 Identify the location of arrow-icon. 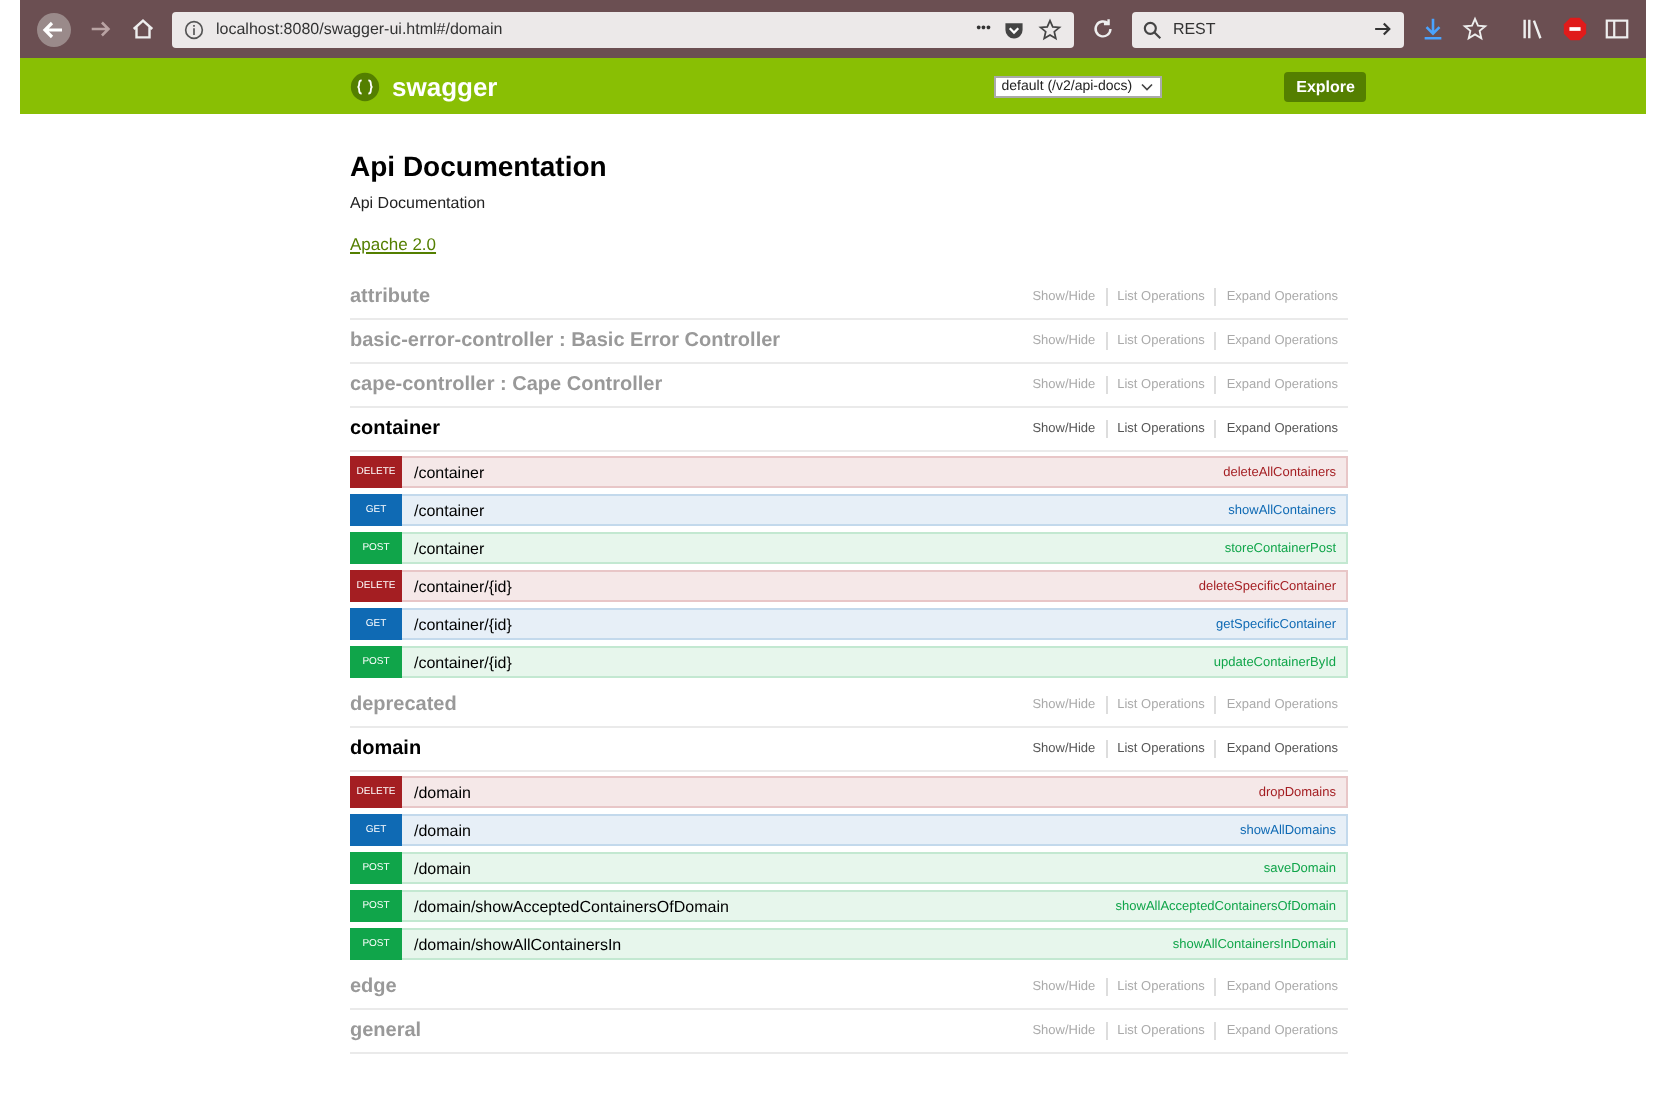
(1383, 29).